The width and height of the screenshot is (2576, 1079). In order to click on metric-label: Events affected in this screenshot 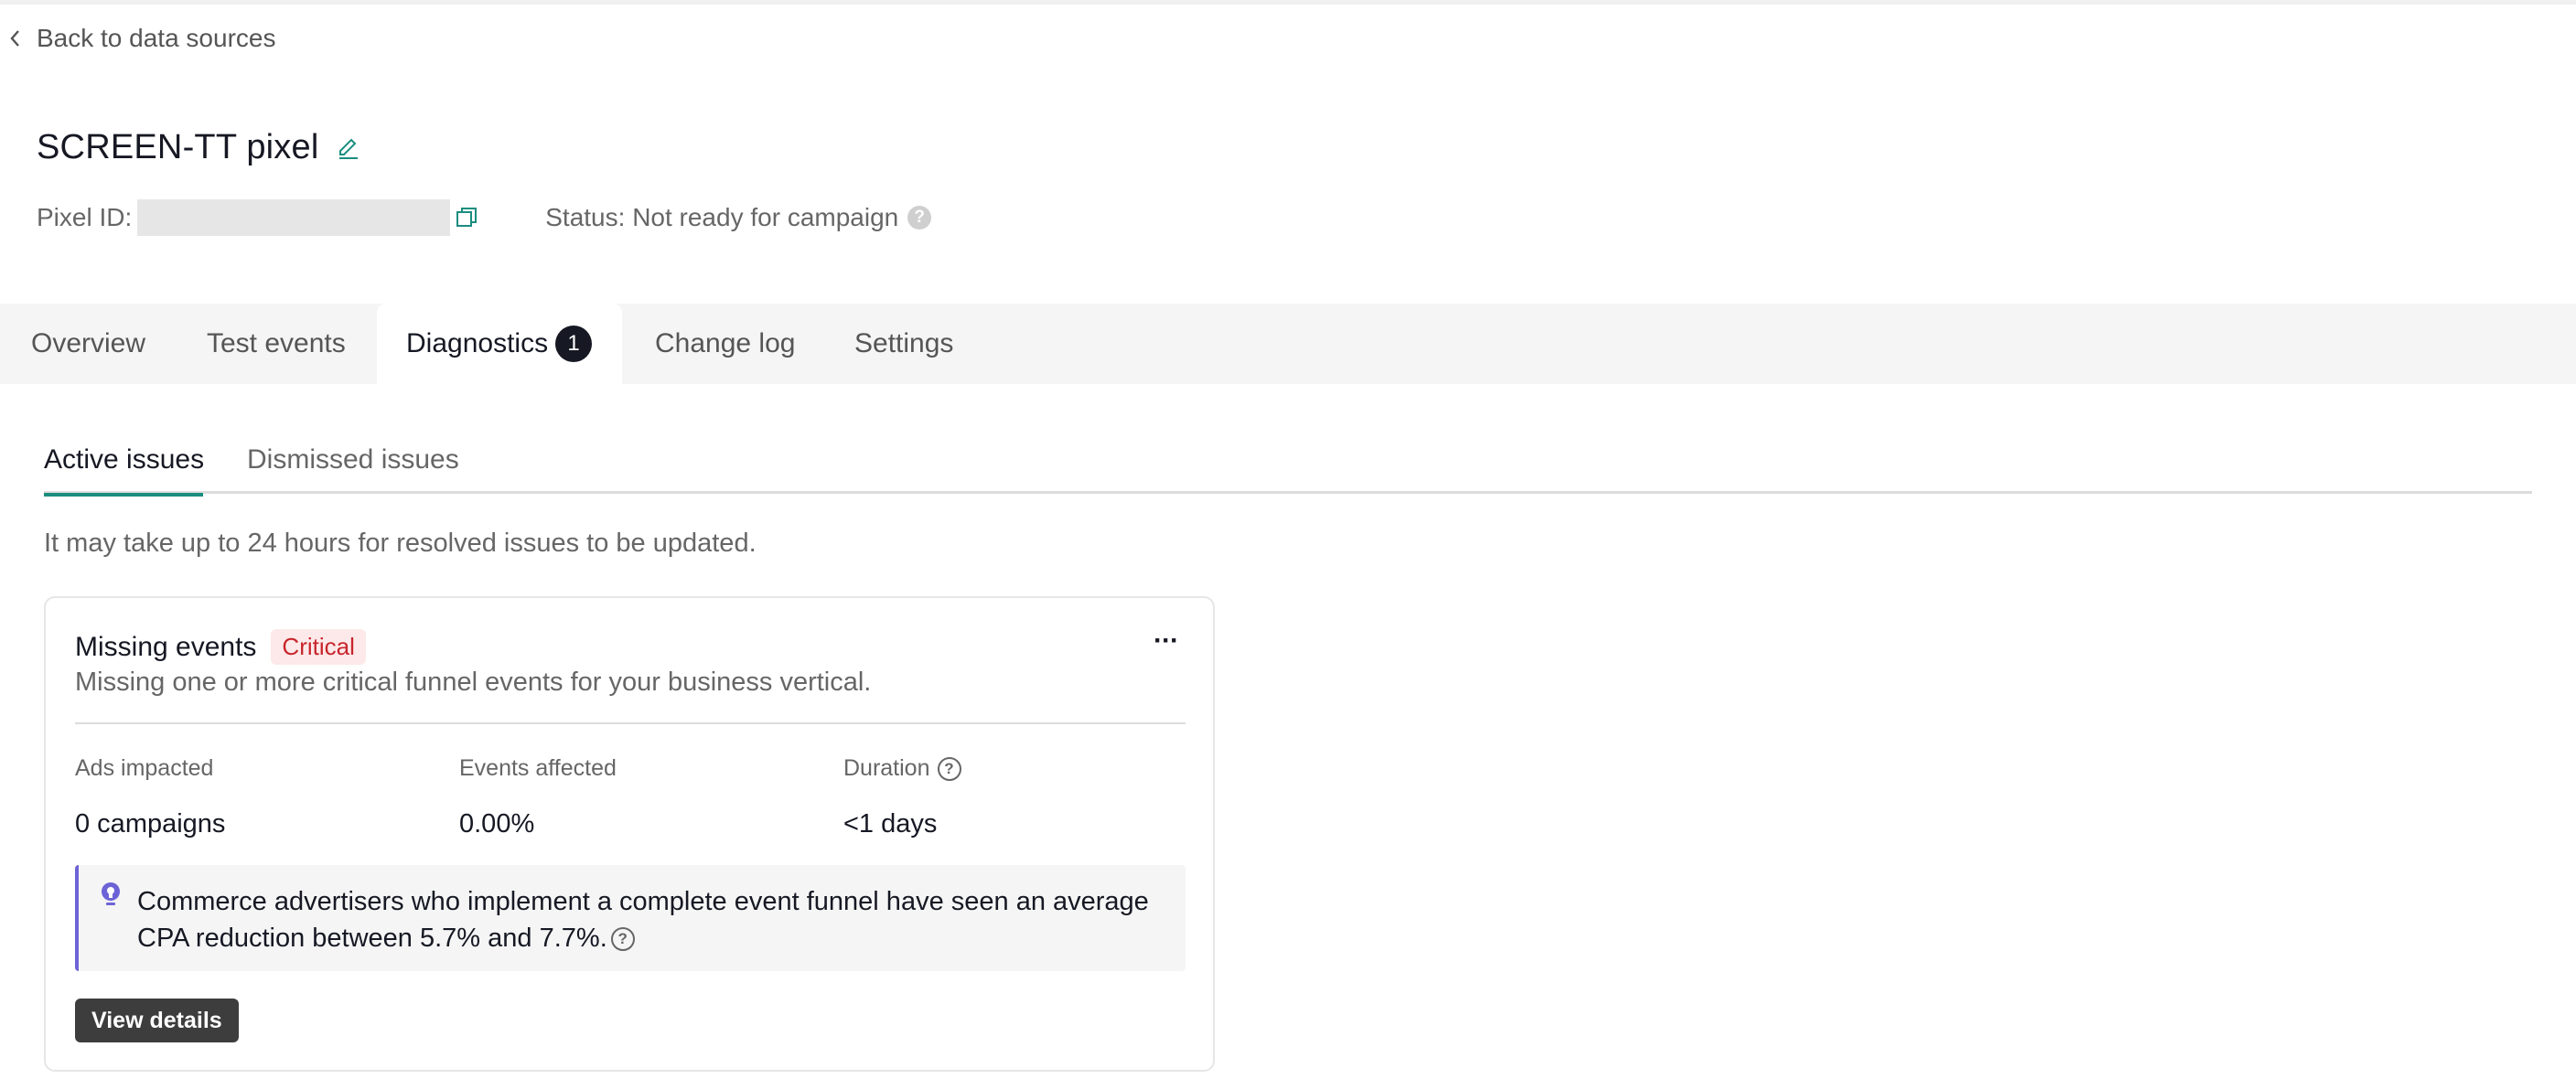, I will do `click(538, 768)`.